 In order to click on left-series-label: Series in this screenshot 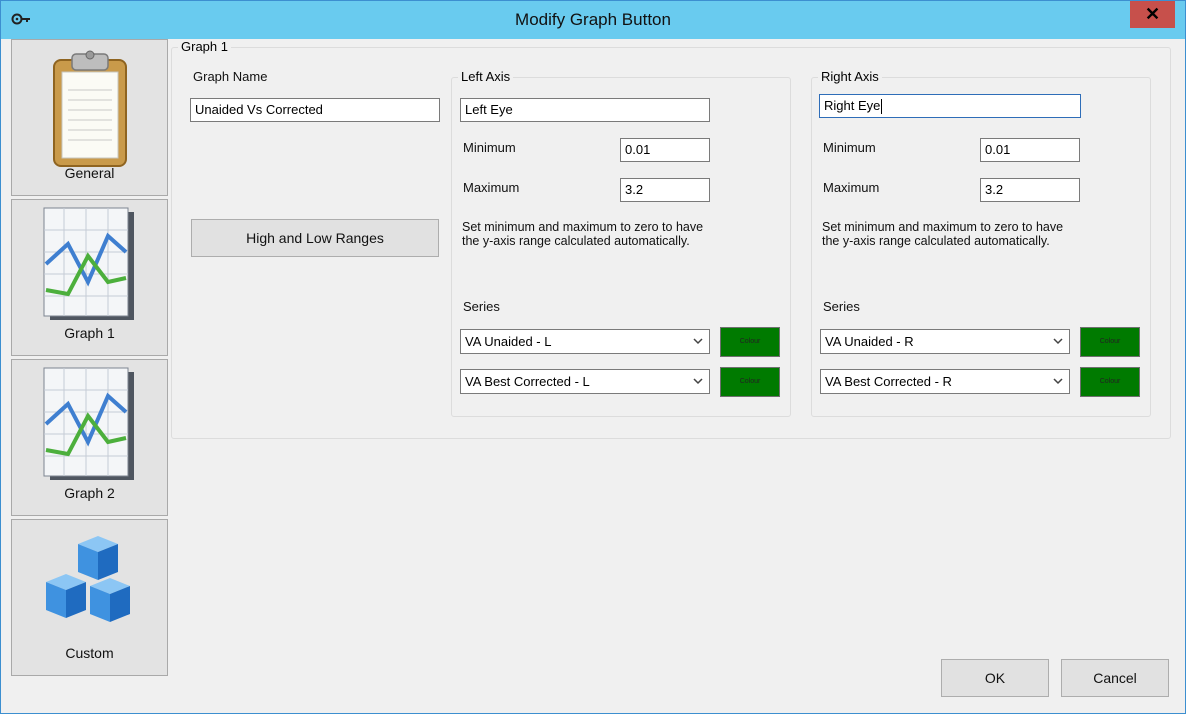, I will do `click(481, 306)`.